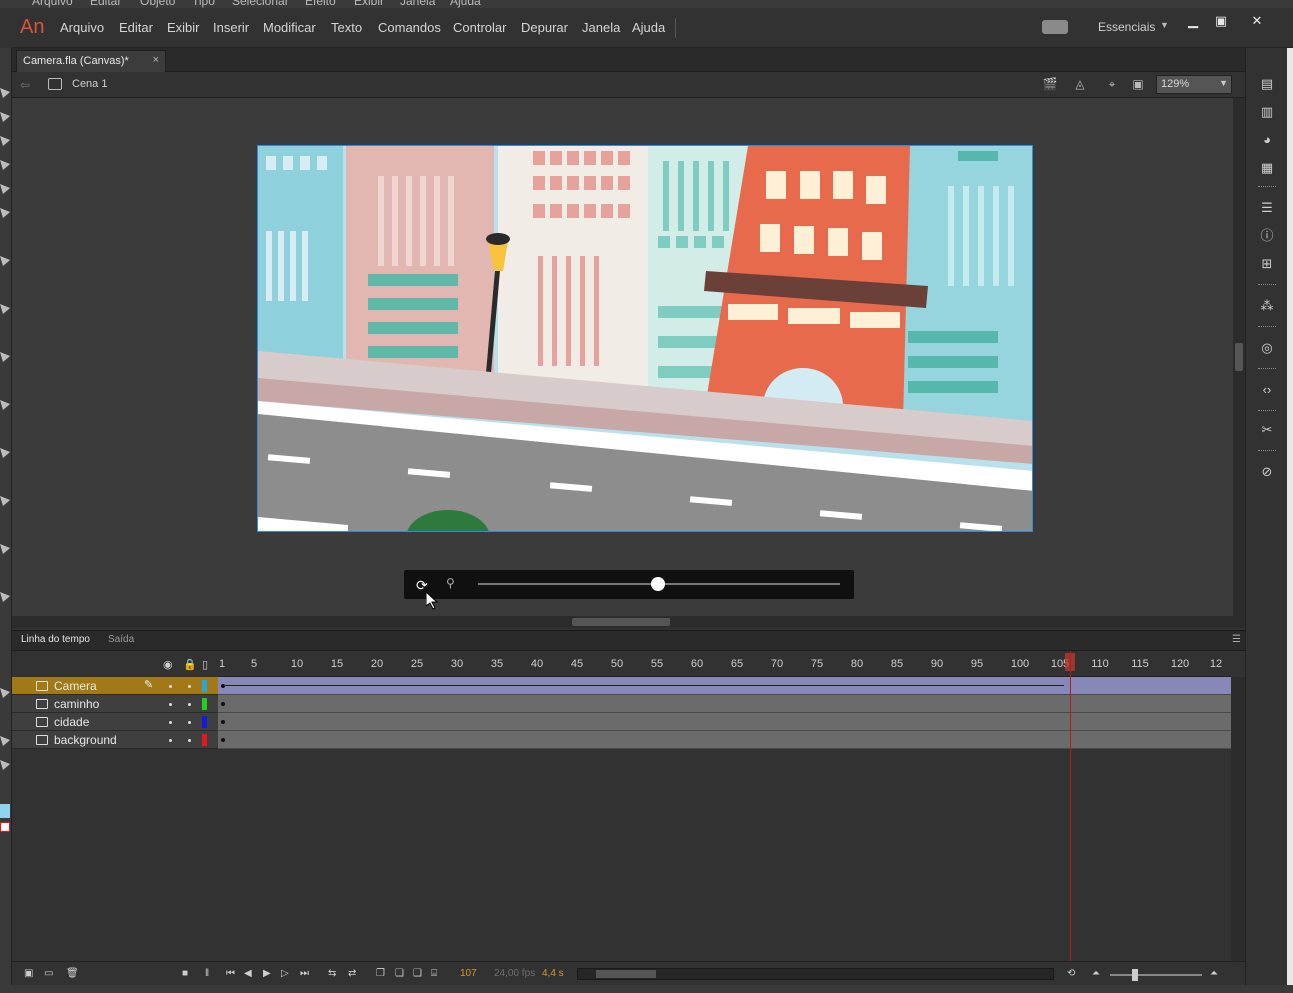  Describe the element at coordinates (1055, 27) in the screenshot. I see `sync-settings-icon` at that location.